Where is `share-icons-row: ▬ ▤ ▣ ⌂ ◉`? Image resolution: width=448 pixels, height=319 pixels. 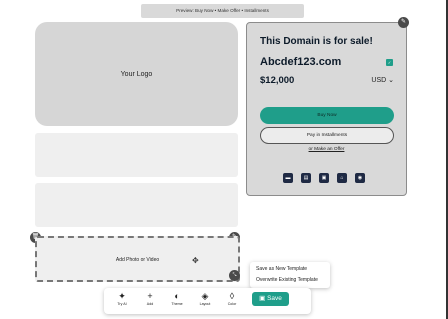 share-icons-row: ▬ ▤ ▣ ⌂ ◉ is located at coordinates (324, 178).